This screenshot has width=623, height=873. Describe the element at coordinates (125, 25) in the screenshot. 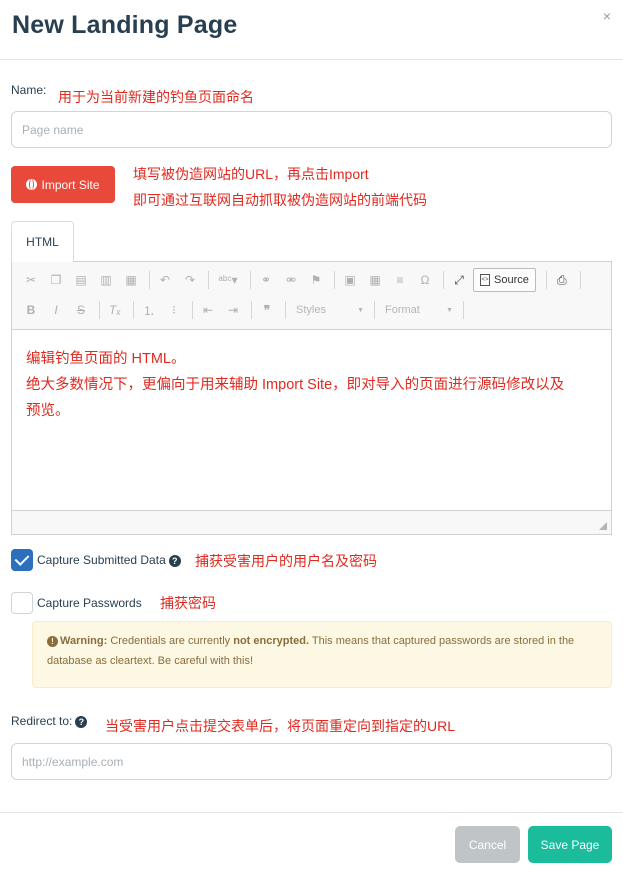

I see `modal-title: New Landing Page` at that location.